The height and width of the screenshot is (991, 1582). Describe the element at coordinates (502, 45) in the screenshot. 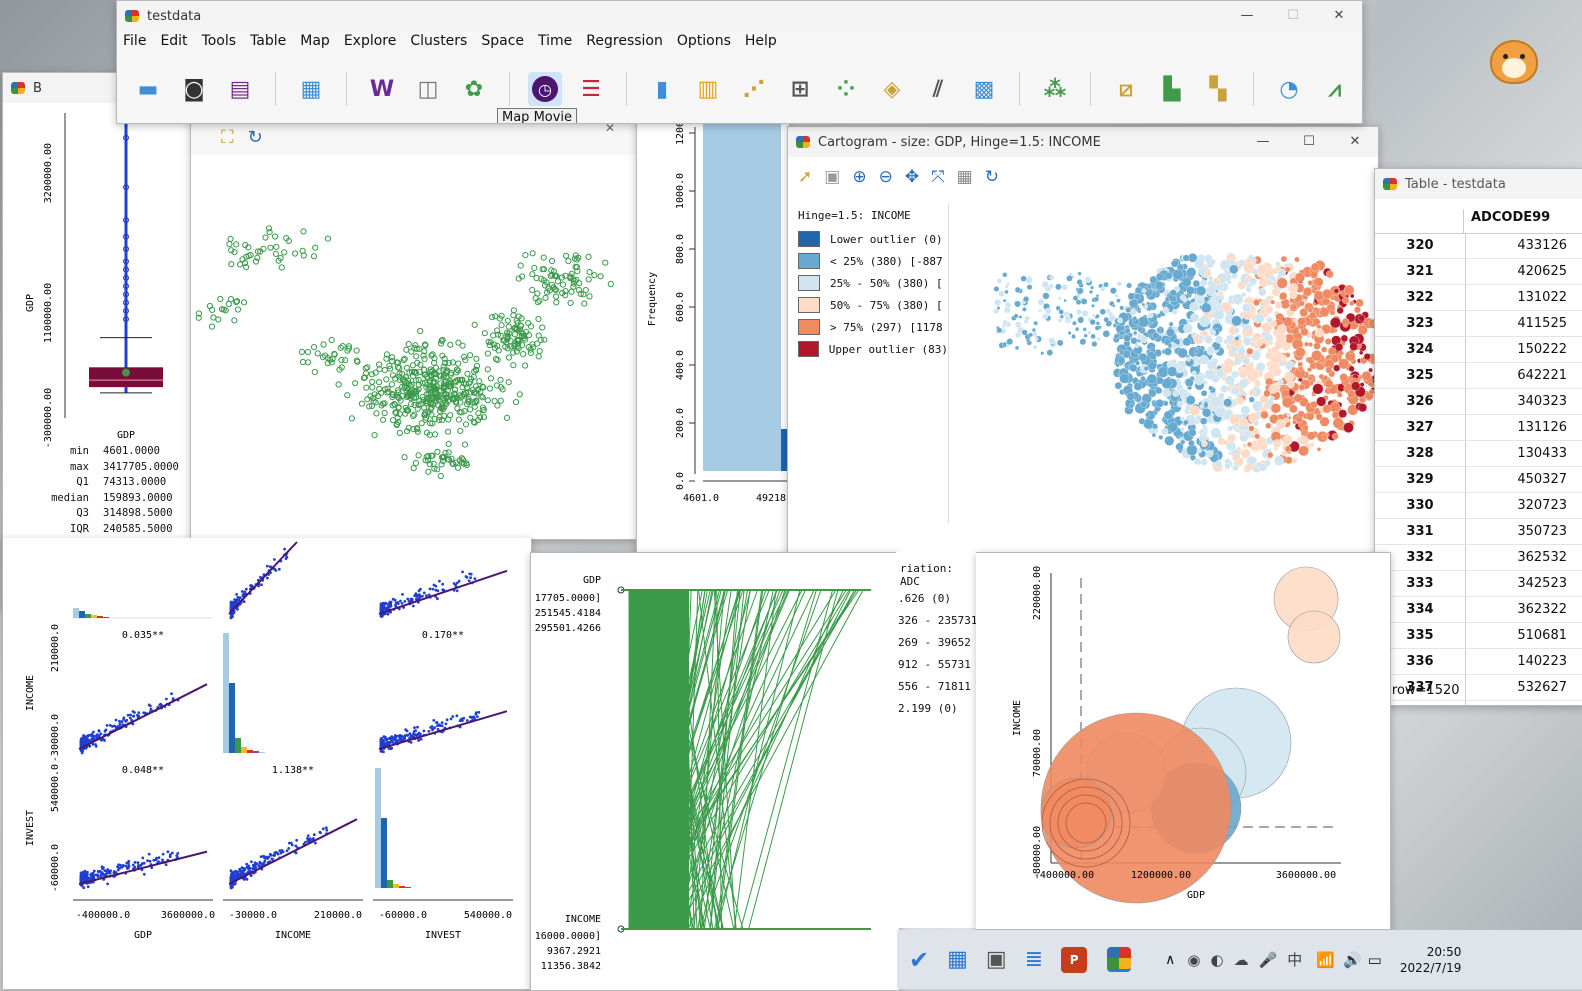

I see `menu-space: Space` at that location.